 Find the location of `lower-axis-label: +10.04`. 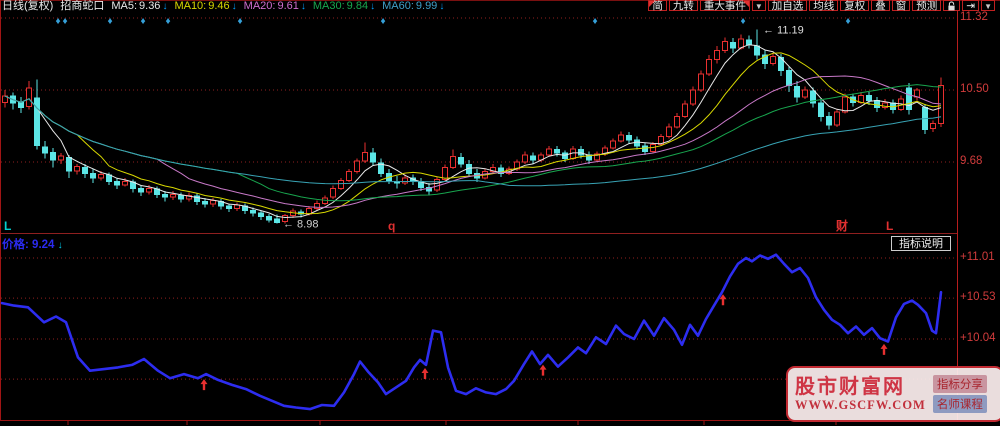

lower-axis-label: +10.04 is located at coordinates (978, 338).